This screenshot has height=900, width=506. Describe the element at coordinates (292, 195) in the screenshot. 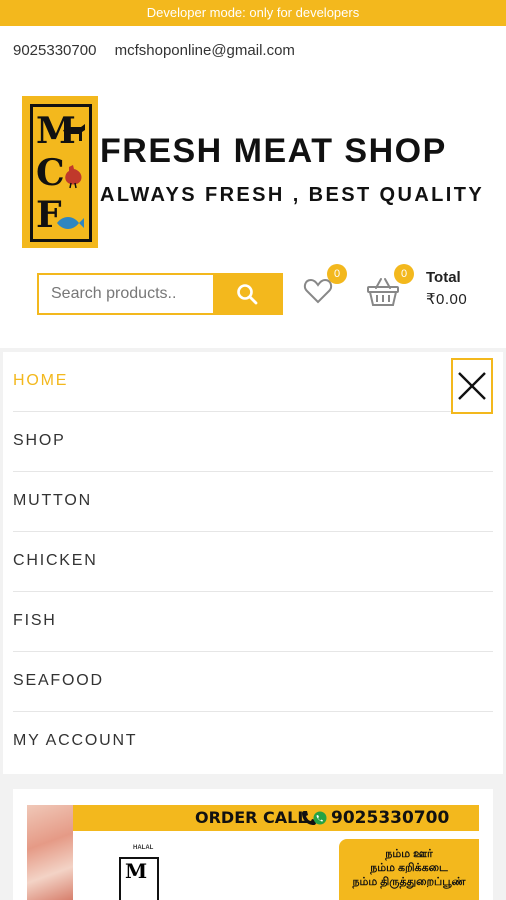

I see `brand-subtitle: ALWAYS FRESH , BEST QUALITY` at that location.